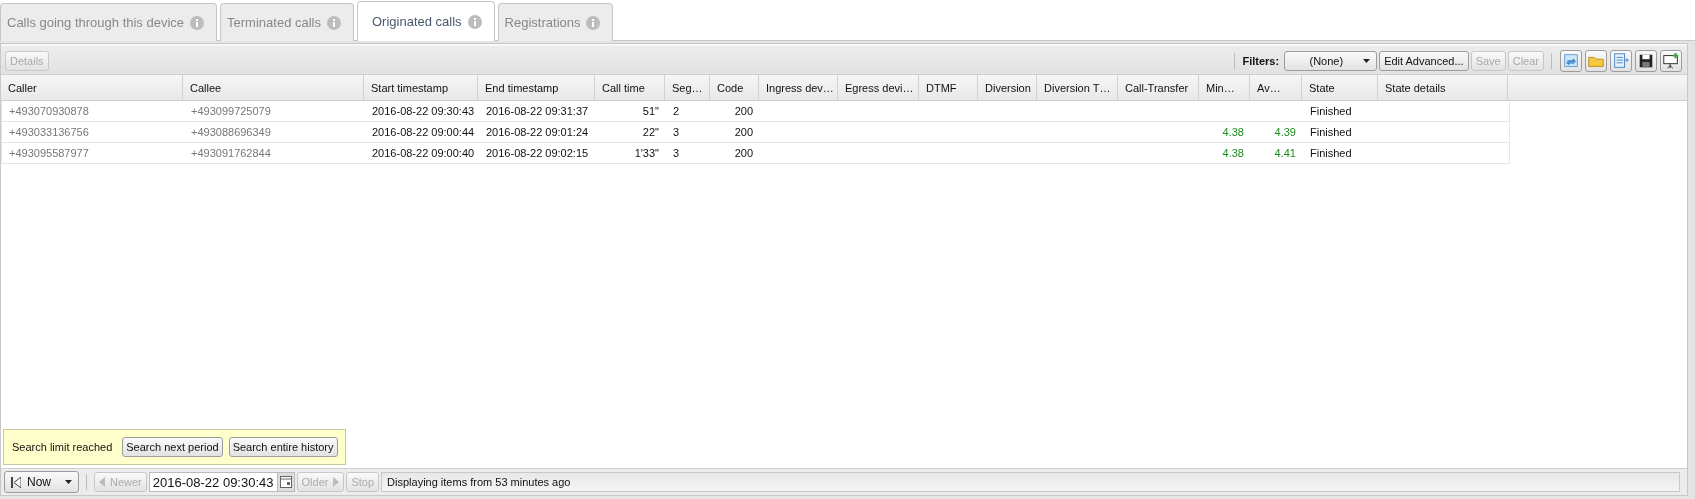  What do you see at coordinates (231, 153) in the screenshot?
I see `table-cell: +493091762844` at bounding box center [231, 153].